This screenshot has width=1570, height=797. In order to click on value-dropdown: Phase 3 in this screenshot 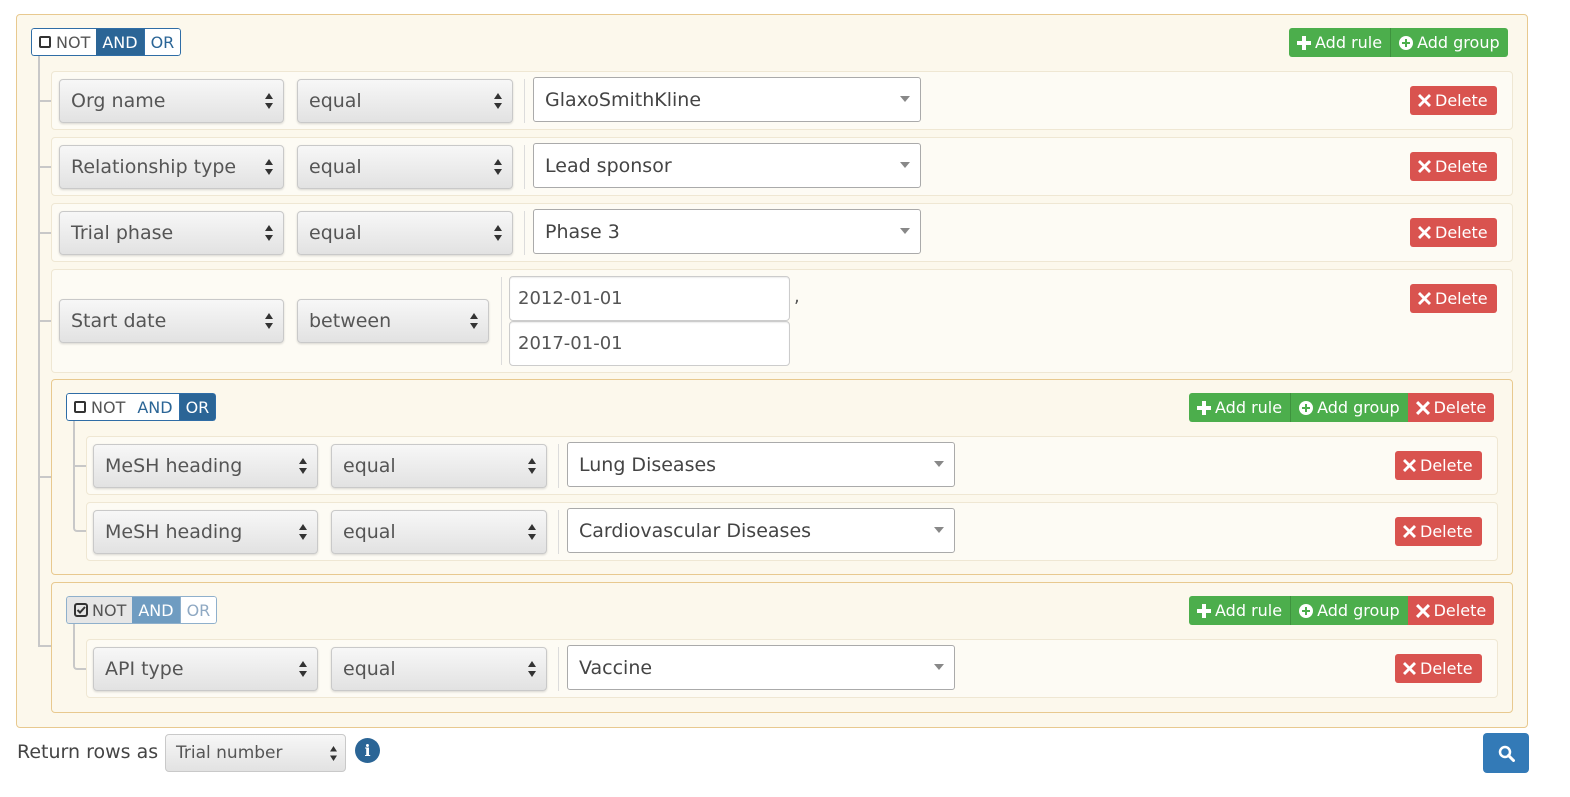, I will do `click(727, 231)`.